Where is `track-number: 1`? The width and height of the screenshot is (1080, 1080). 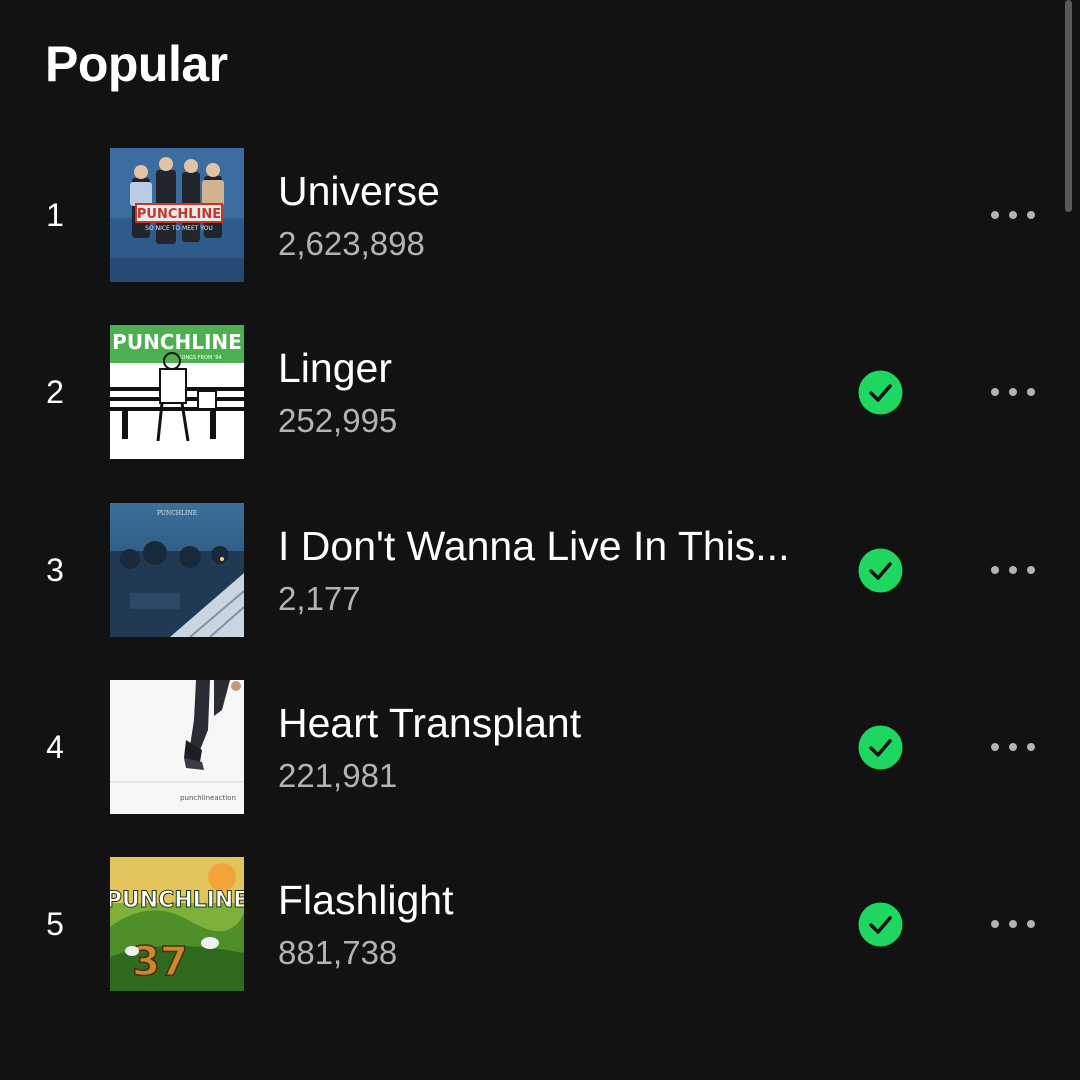 track-number: 1 is located at coordinates (55, 215).